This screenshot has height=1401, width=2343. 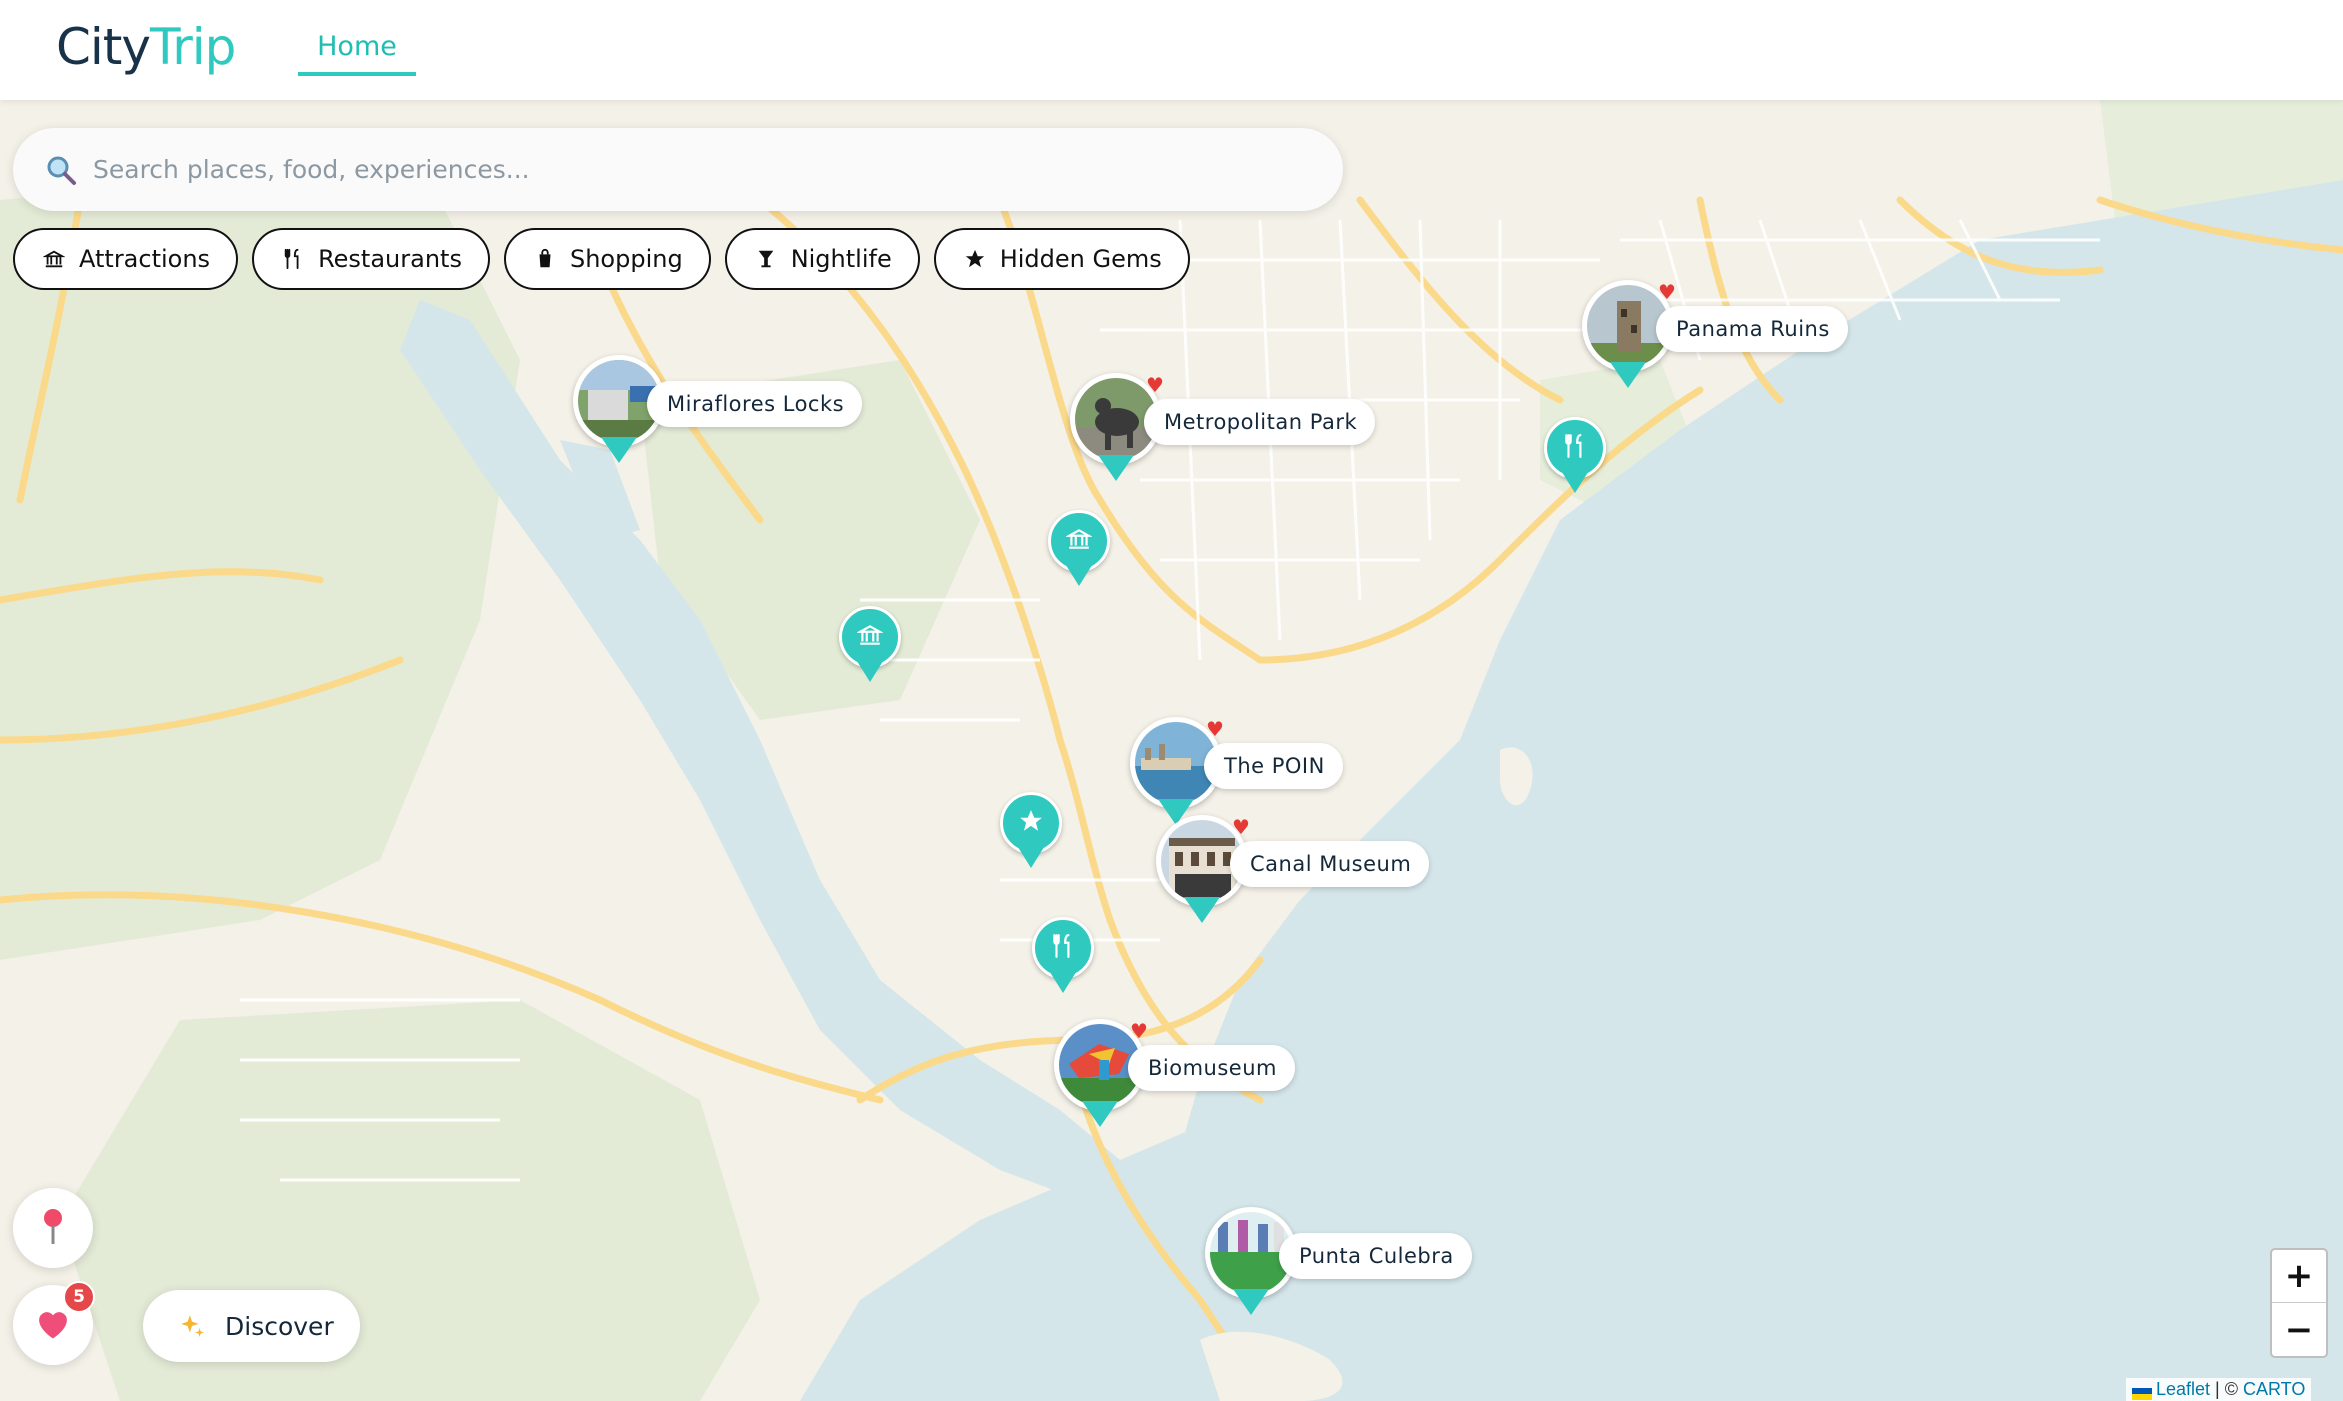 I want to click on add-pin-button, so click(x=53, y=1228).